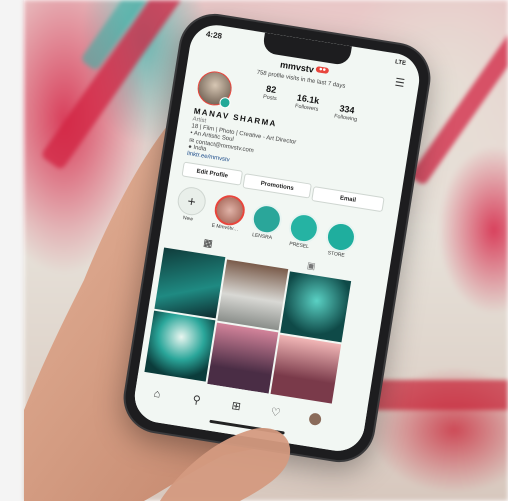 Image resolution: width=508 pixels, height=501 pixels. I want to click on highlight-label-preset: PRESEL, so click(299, 246).